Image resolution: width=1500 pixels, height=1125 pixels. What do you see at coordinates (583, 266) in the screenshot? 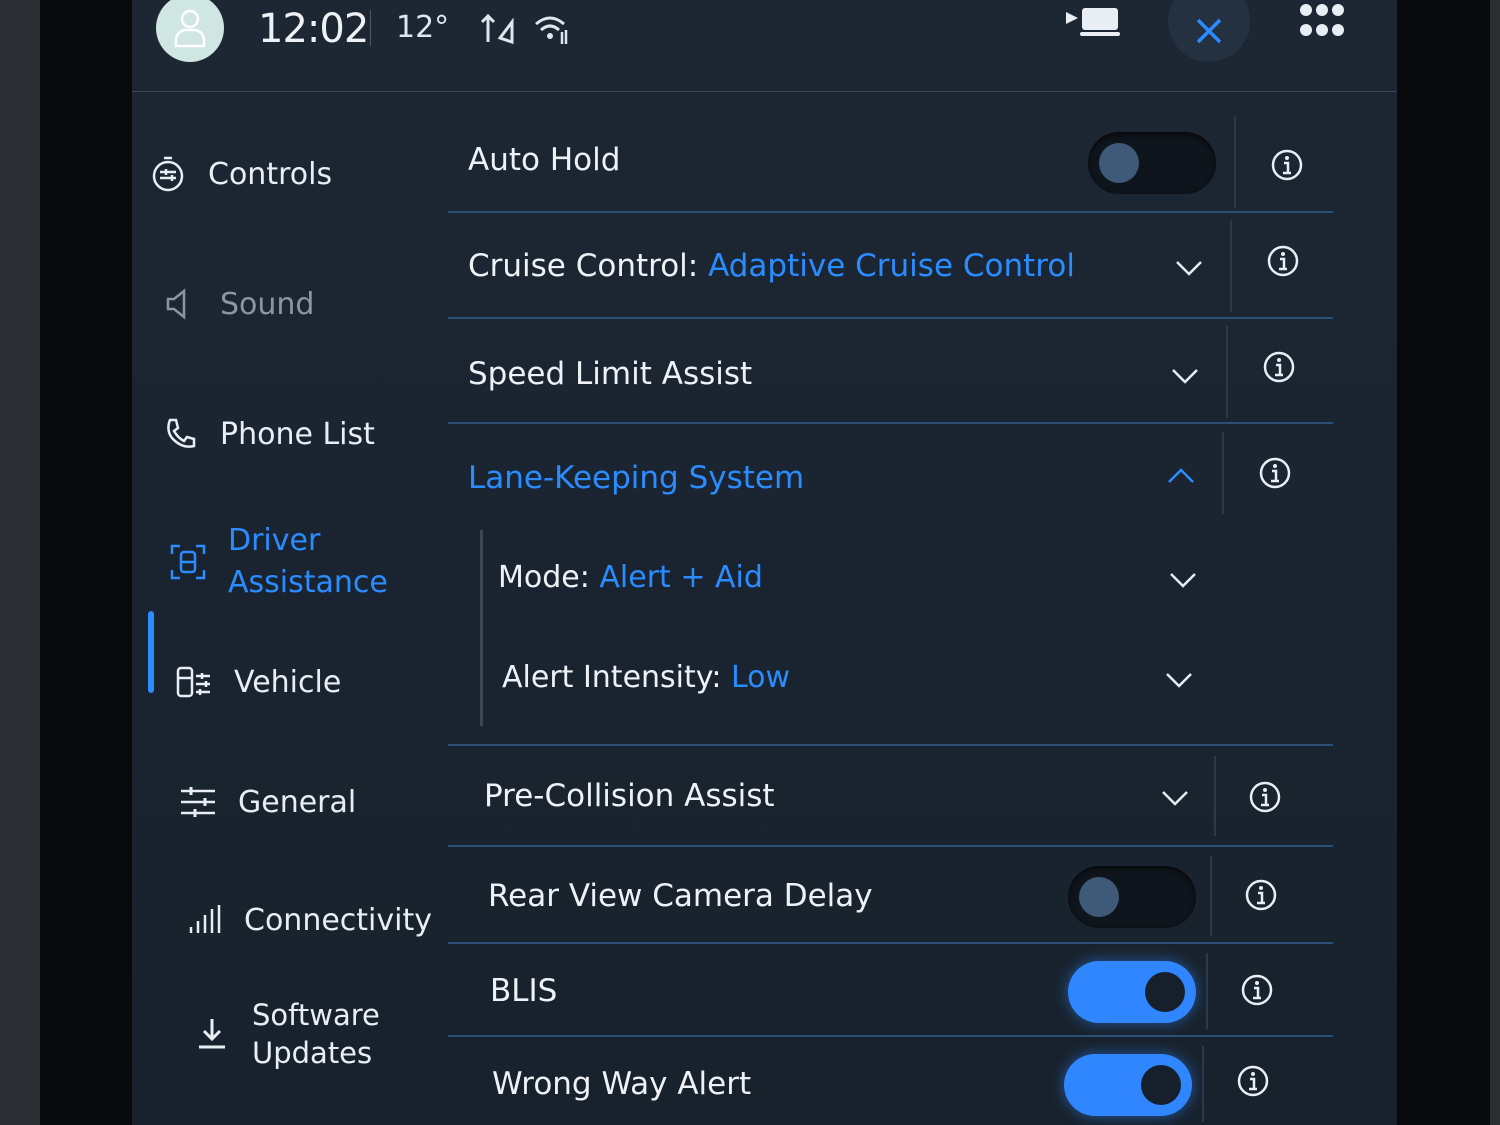
I see `cruise-control-label: Cruise Control:` at bounding box center [583, 266].